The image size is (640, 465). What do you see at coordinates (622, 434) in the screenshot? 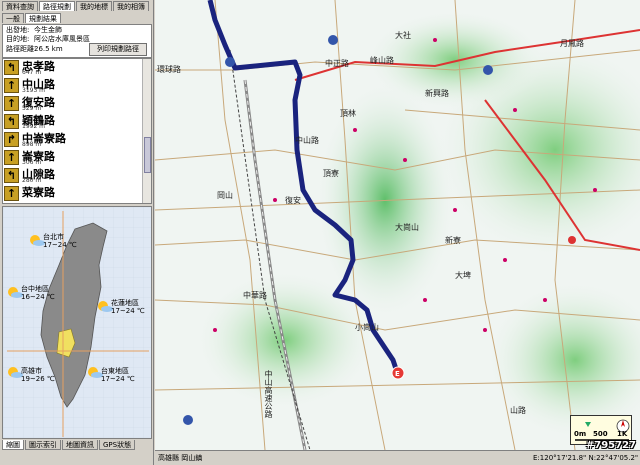
I see `scale-right: 1K` at bounding box center [622, 434].